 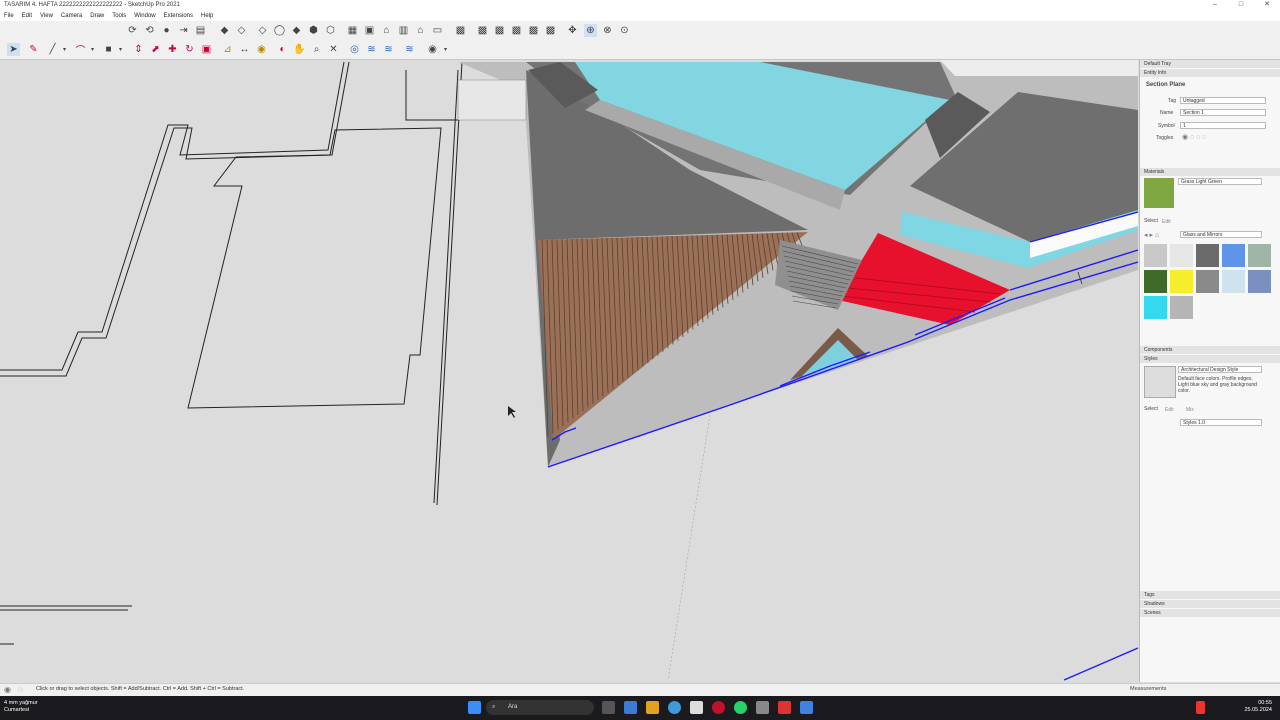 I want to click on tag-select: Untagged, so click(x=1223, y=100).